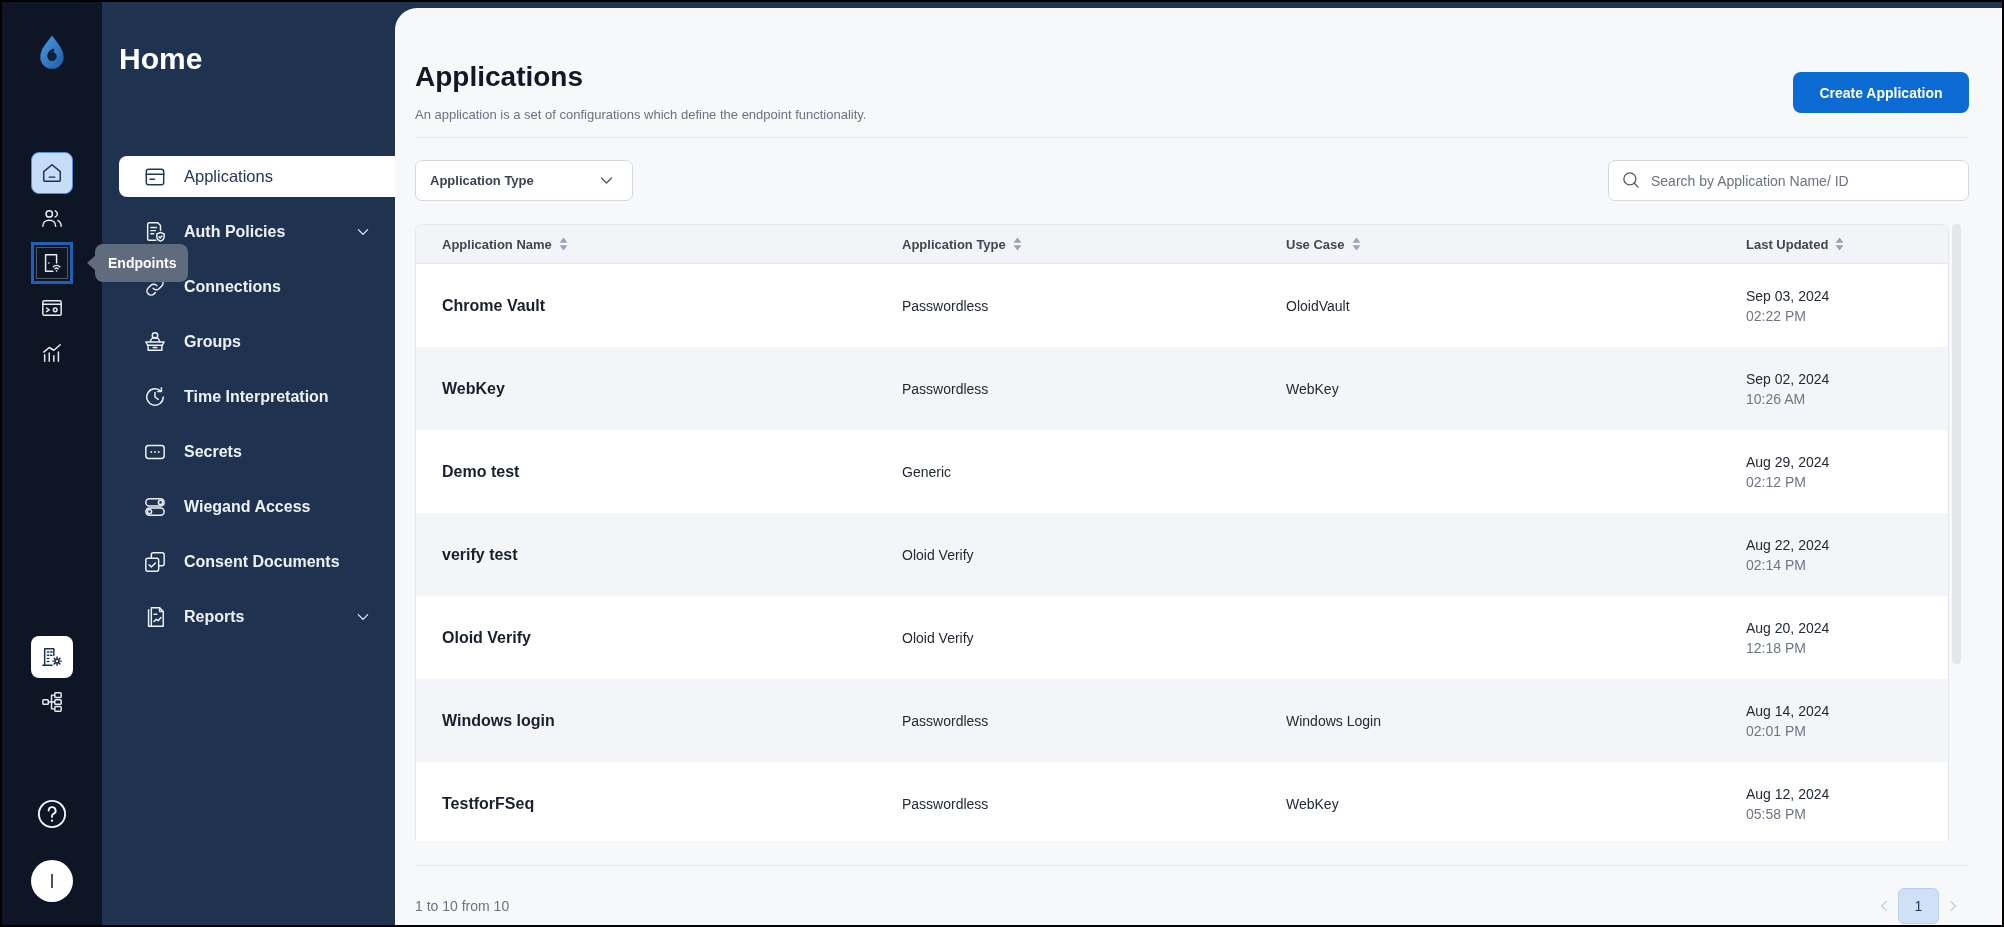 The width and height of the screenshot is (2004, 927). I want to click on application-name: Demo test, so click(481, 471).